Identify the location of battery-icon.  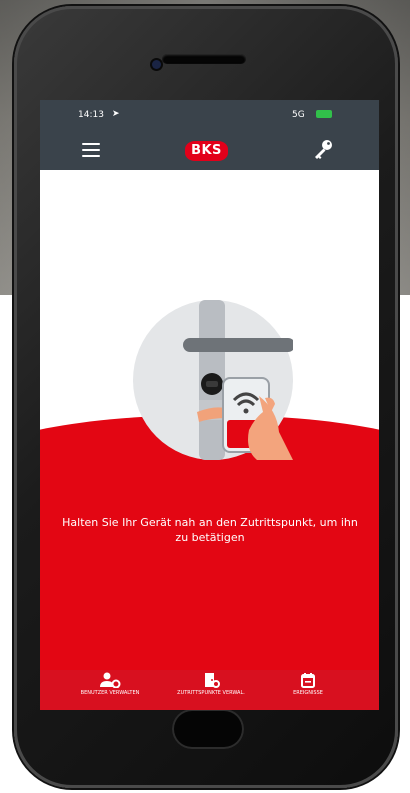
(324, 114).